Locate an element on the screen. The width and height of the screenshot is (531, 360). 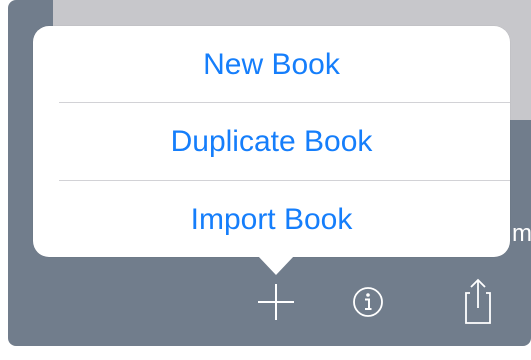
info-icon is located at coordinates (368, 302).